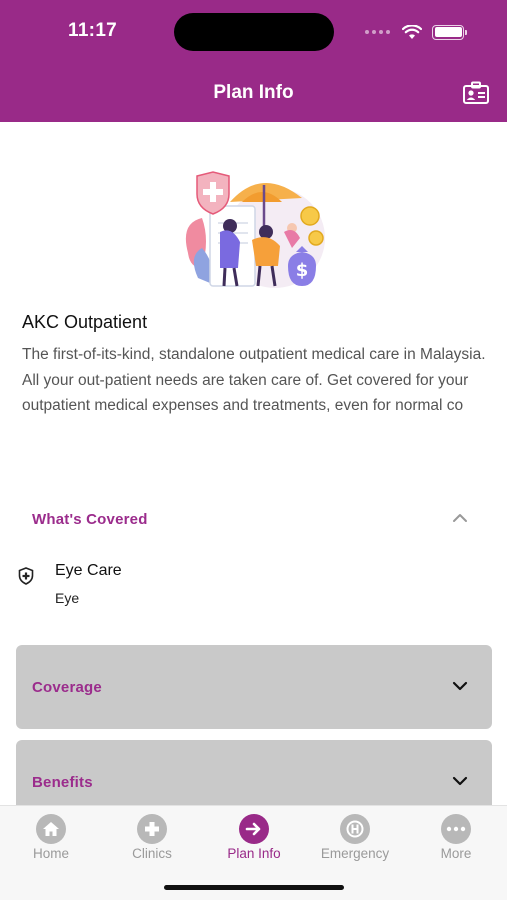 The width and height of the screenshot is (507, 900). Describe the element at coordinates (456, 853) in the screenshot. I see `tab-more-label: More` at that location.